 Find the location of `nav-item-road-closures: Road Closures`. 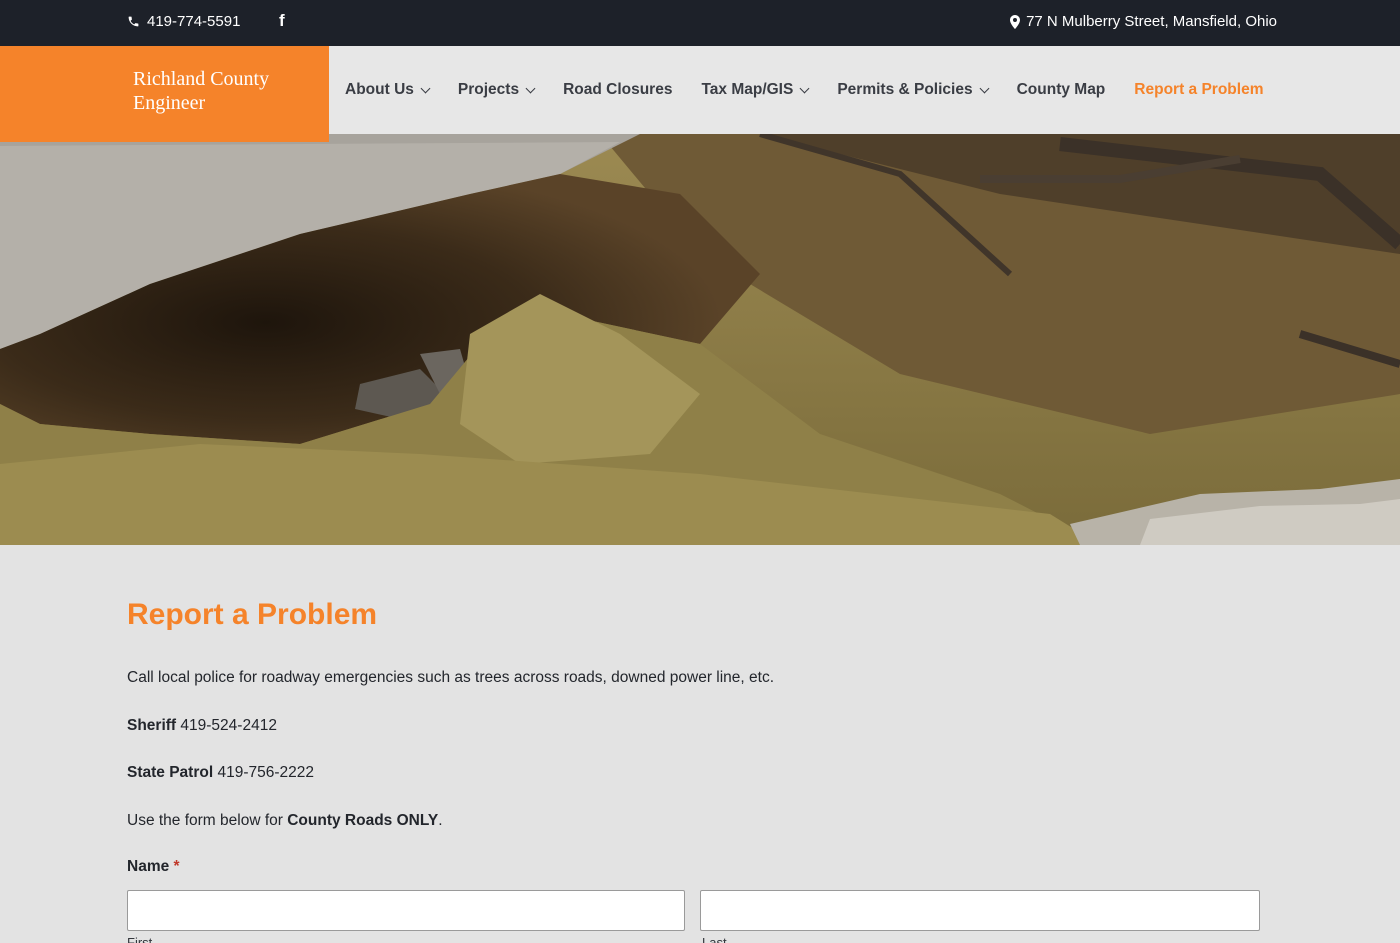

nav-item-road-closures: Road Closures is located at coordinates (617, 90).